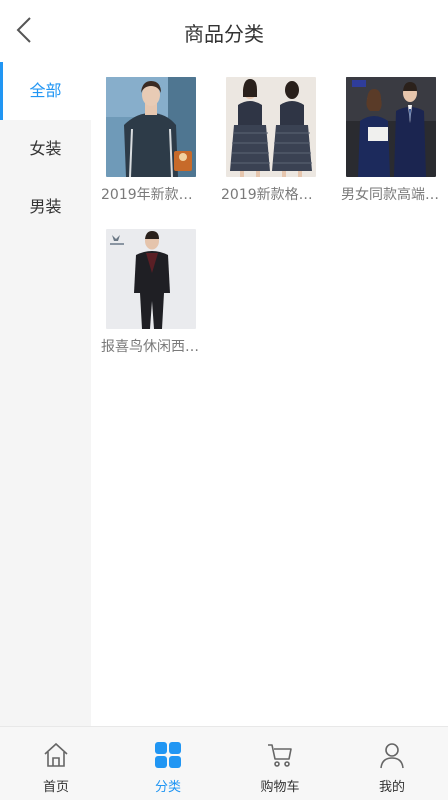 The image size is (448, 800). Describe the element at coordinates (391, 787) in the screenshot. I see `tab-label: 我的` at that location.